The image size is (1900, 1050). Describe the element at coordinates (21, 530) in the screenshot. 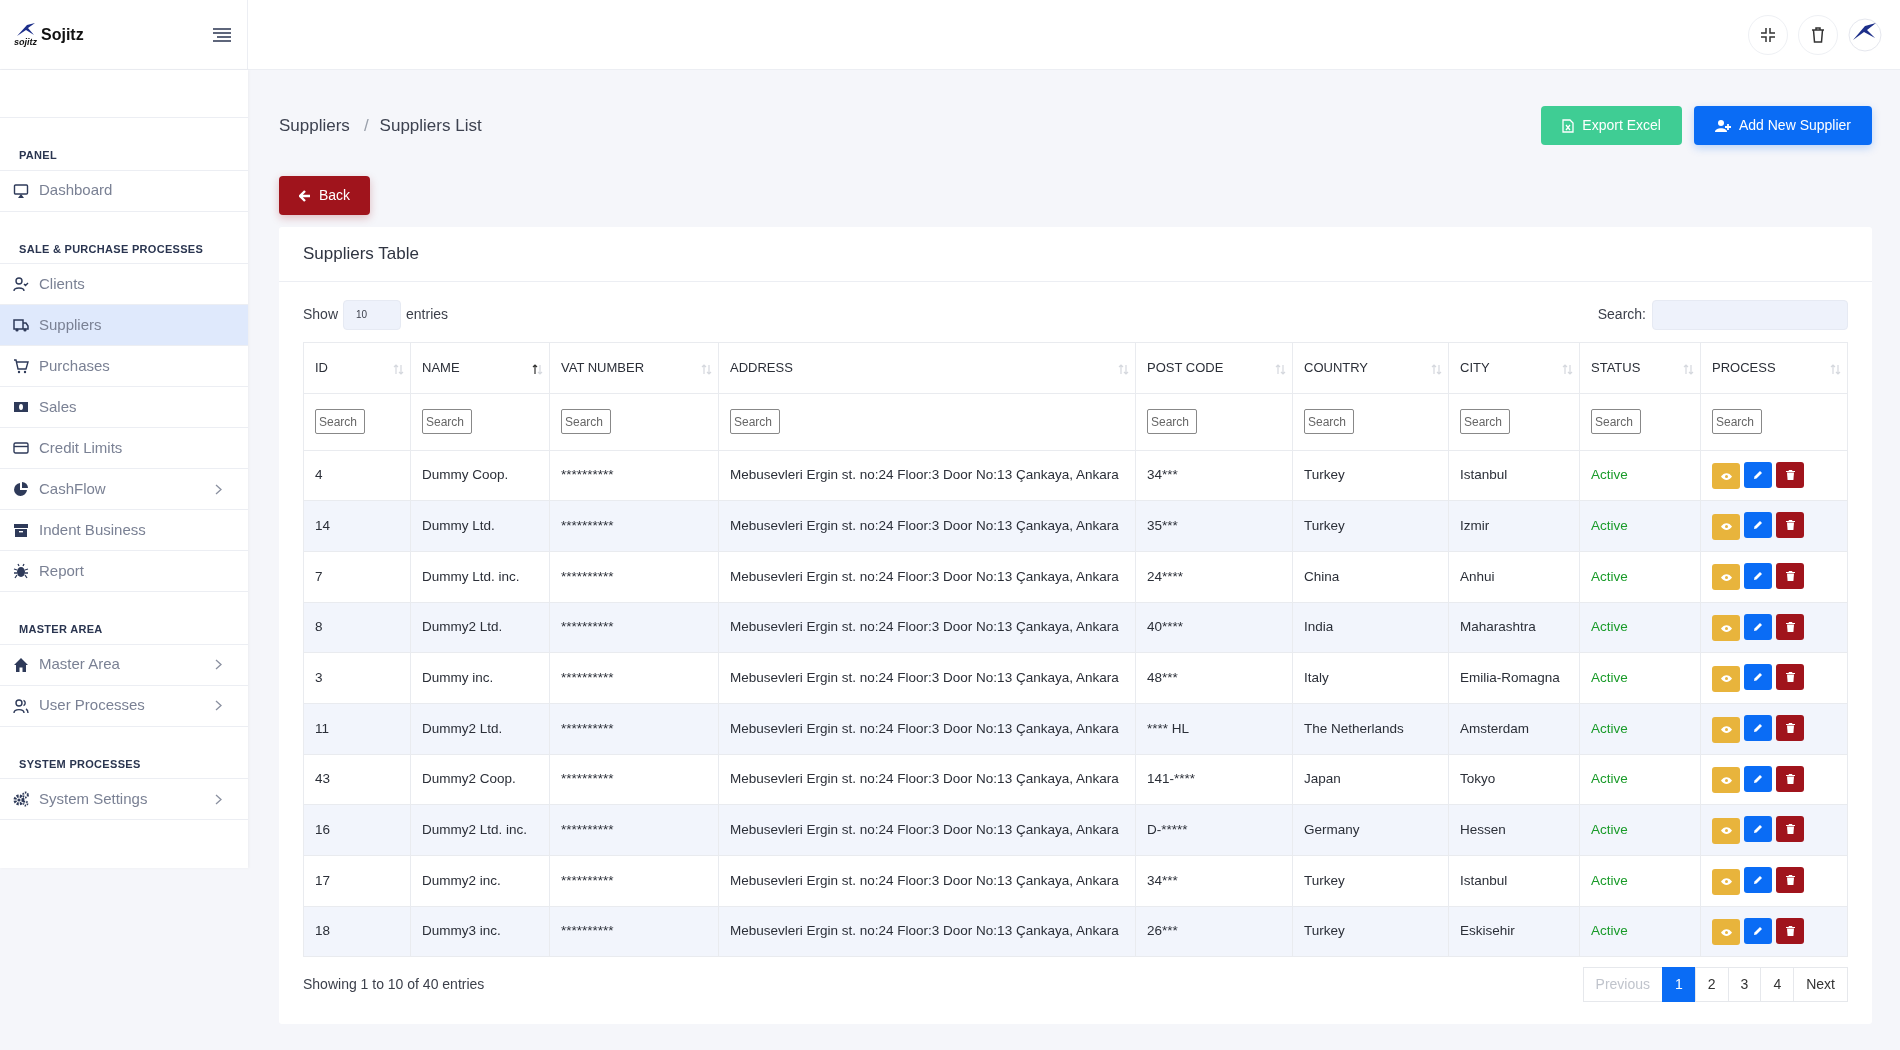

I see `archive-icon` at that location.